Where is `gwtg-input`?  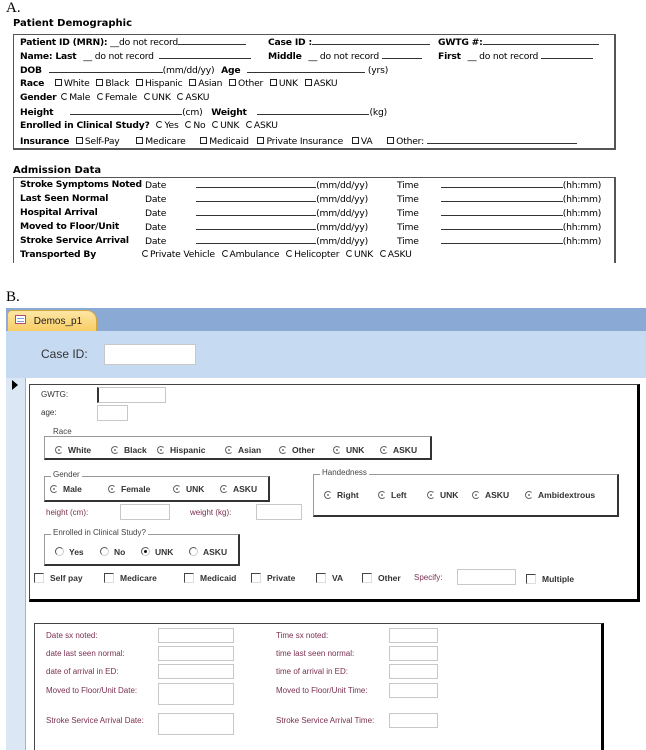 gwtg-input is located at coordinates (131, 395).